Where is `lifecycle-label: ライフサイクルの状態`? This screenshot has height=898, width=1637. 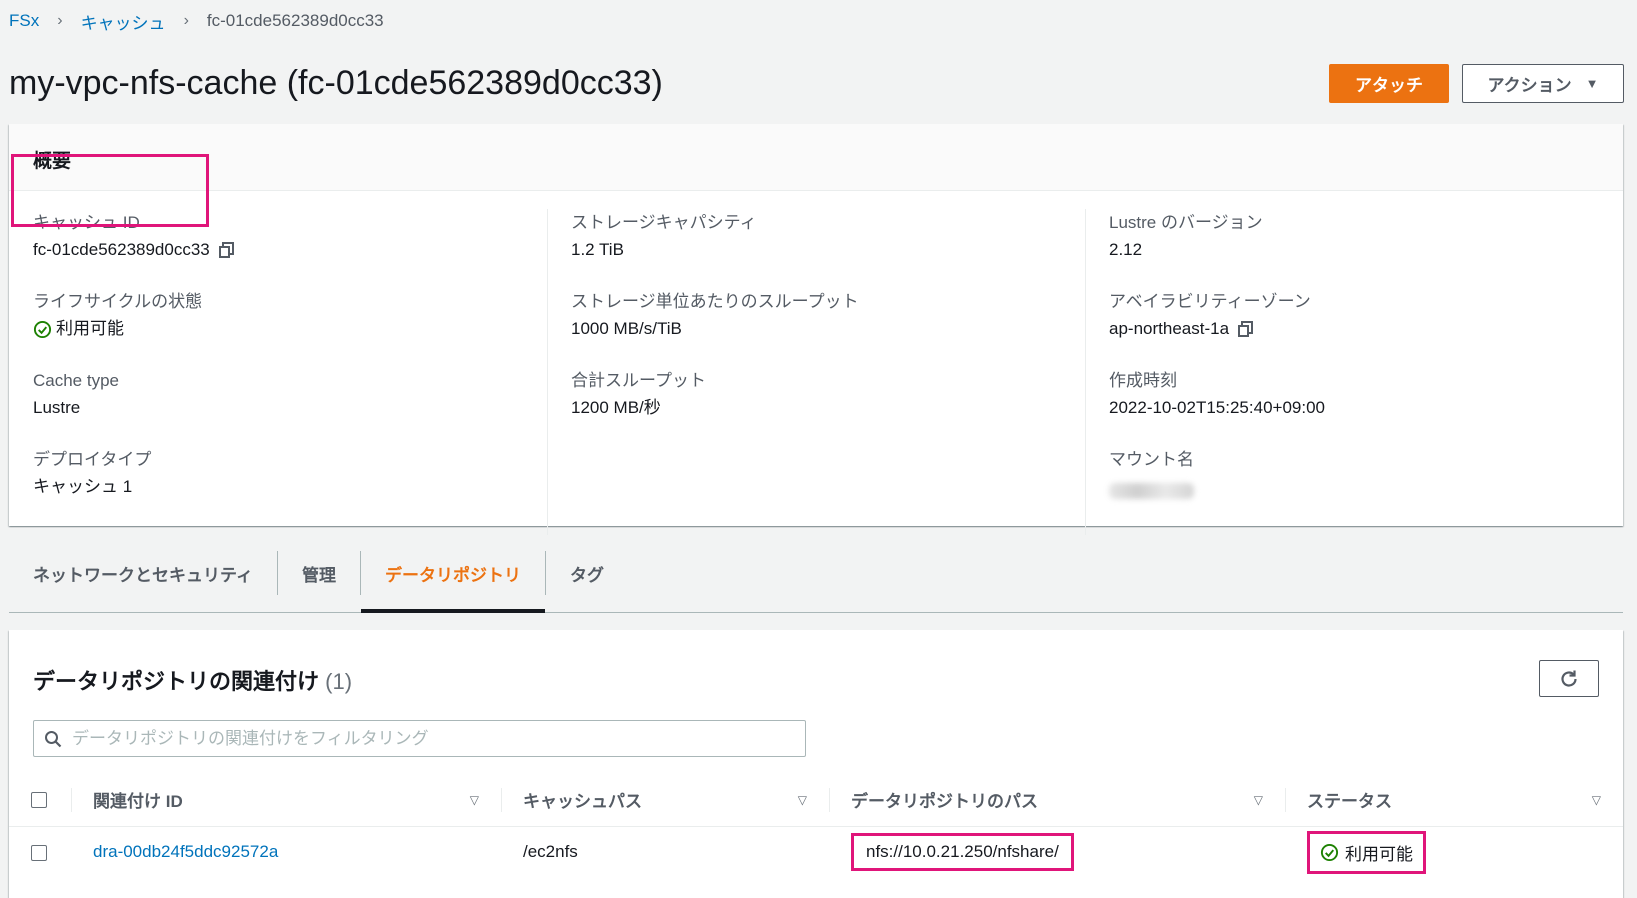 lifecycle-label: ライフサイクルの状態 is located at coordinates (118, 301).